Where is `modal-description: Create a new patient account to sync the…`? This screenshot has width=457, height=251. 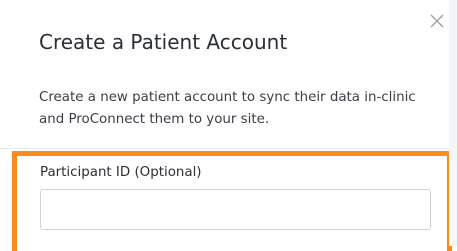 modal-description: Create a new patient account to sync the… is located at coordinates (227, 108).